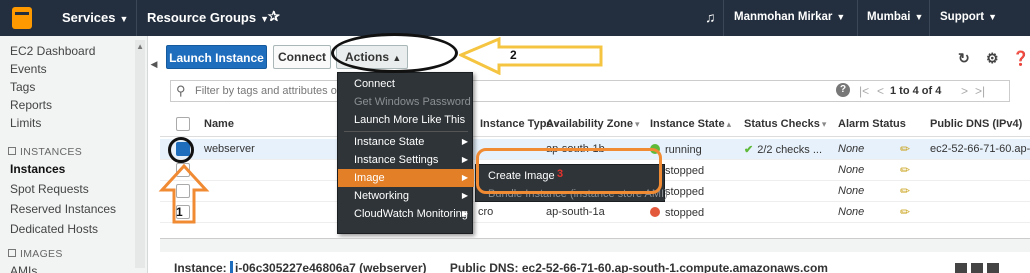 This screenshot has width=1030, height=273. I want to click on col-status-checks: Status Checks ▾, so click(785, 124).